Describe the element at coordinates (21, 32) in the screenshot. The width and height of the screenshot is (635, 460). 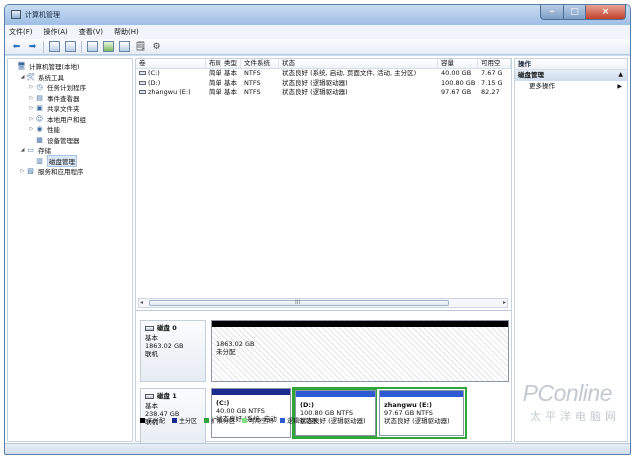
I see `menu-file: 文件(F)` at that location.